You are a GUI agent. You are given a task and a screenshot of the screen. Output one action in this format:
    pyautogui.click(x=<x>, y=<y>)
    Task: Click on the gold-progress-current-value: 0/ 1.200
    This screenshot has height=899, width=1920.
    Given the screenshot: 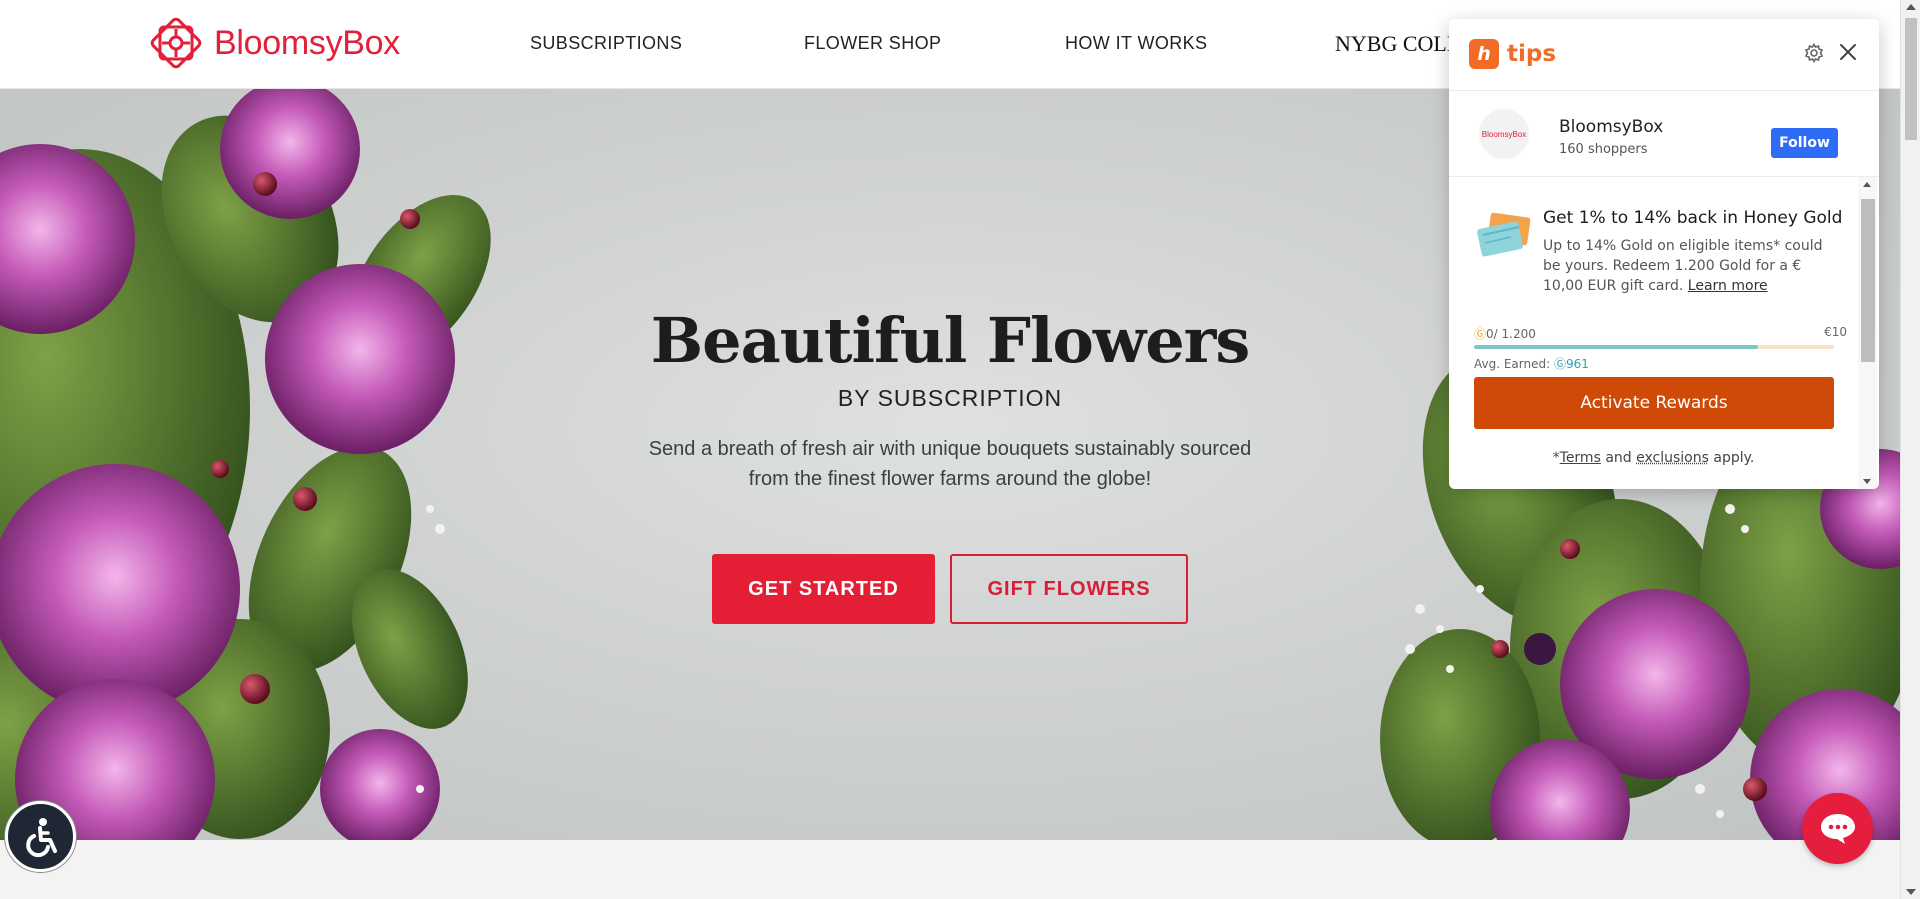 What is the action you would take?
    pyautogui.click(x=1511, y=334)
    